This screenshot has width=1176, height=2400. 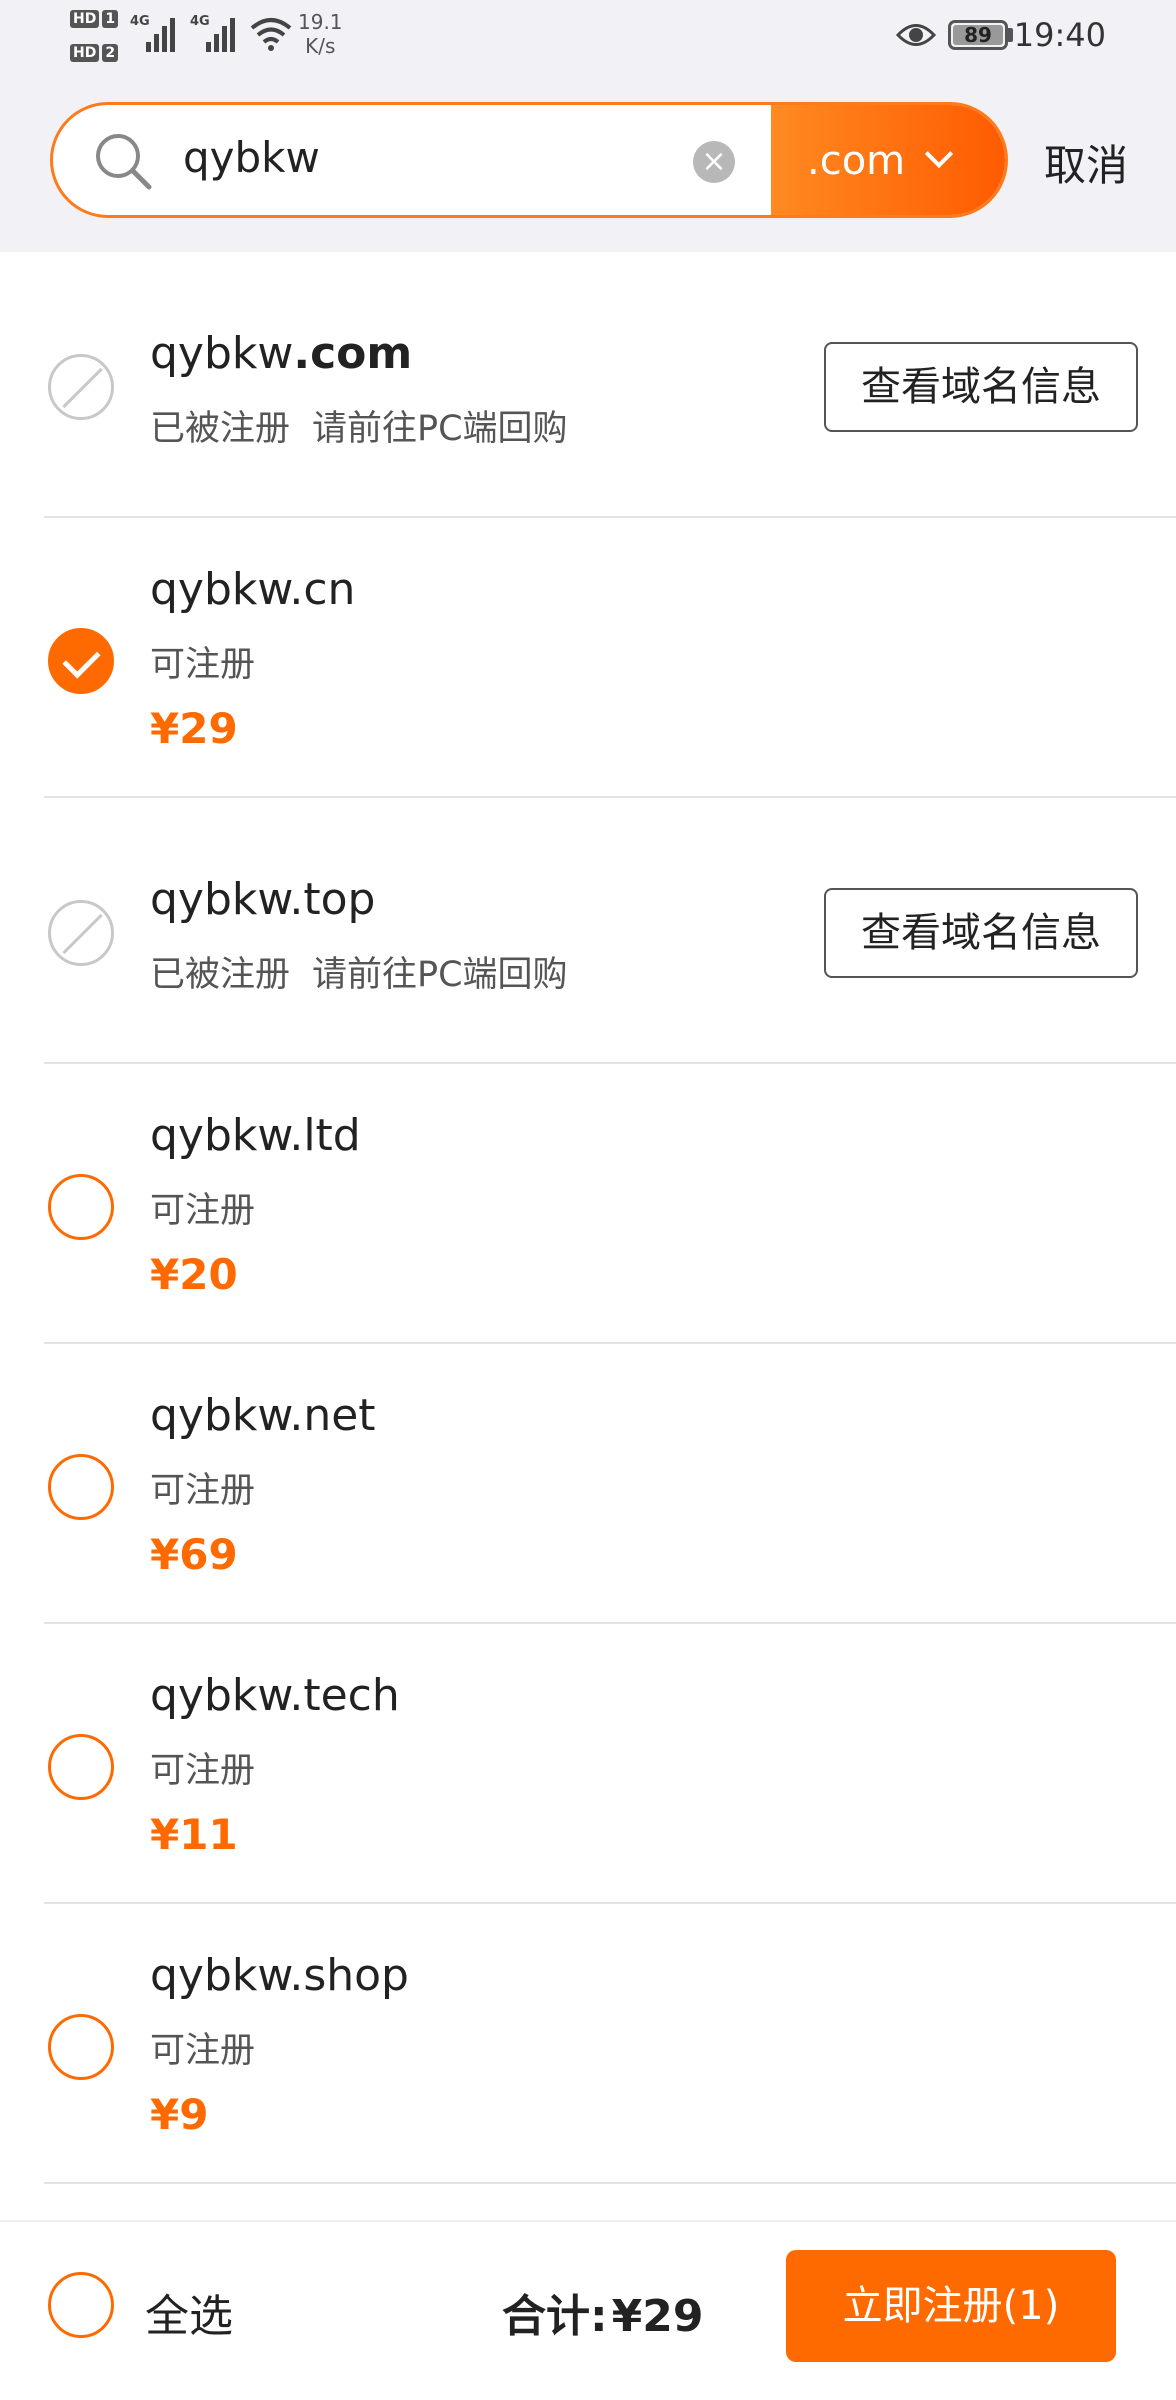 I want to click on domain-name: qybkw.com, so click(x=281, y=353).